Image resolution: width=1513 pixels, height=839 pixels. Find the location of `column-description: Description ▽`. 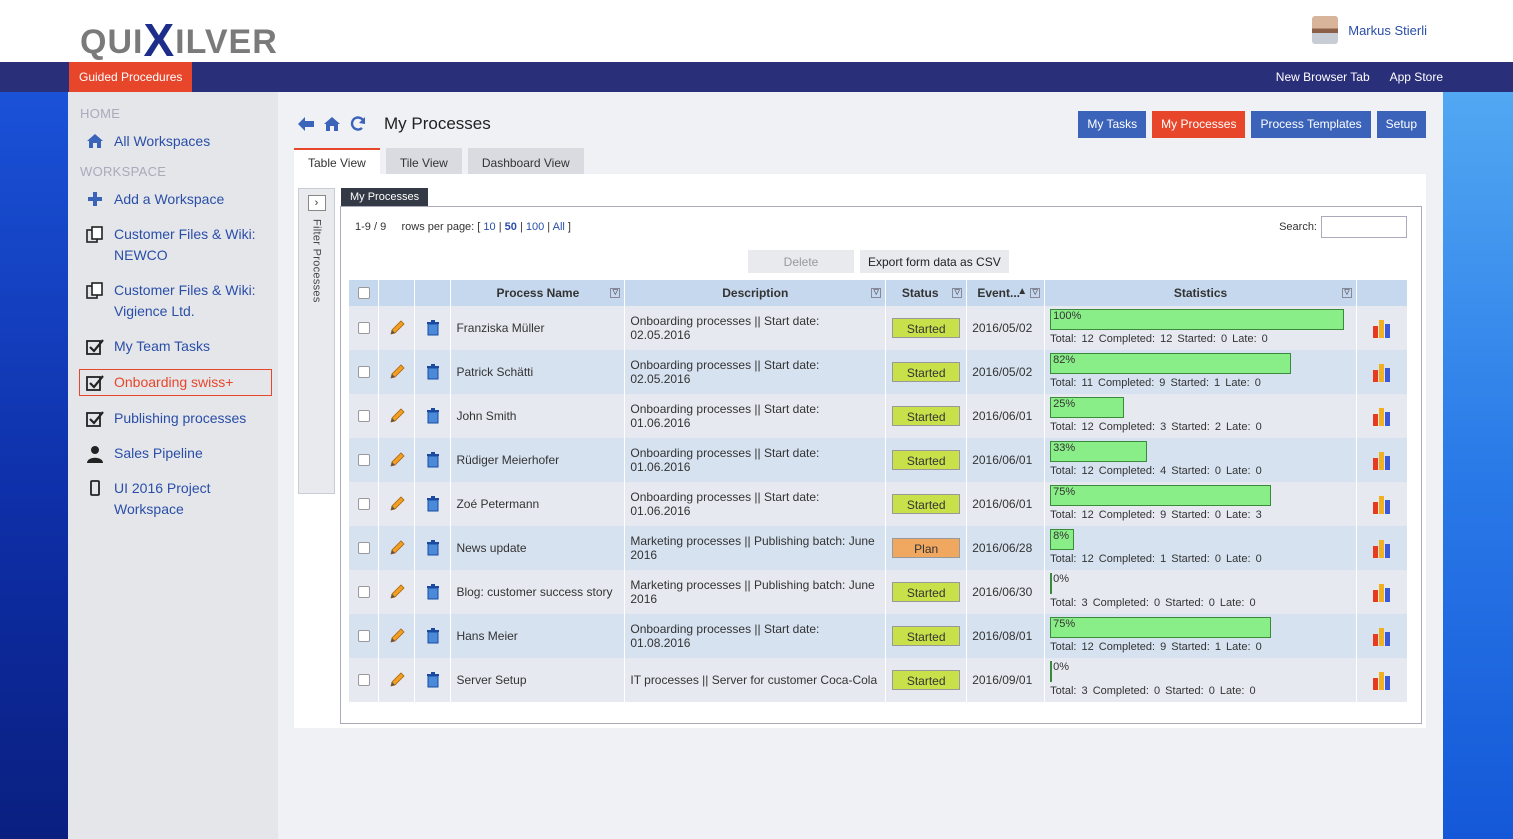

column-description: Description ▽ is located at coordinates (755, 293).